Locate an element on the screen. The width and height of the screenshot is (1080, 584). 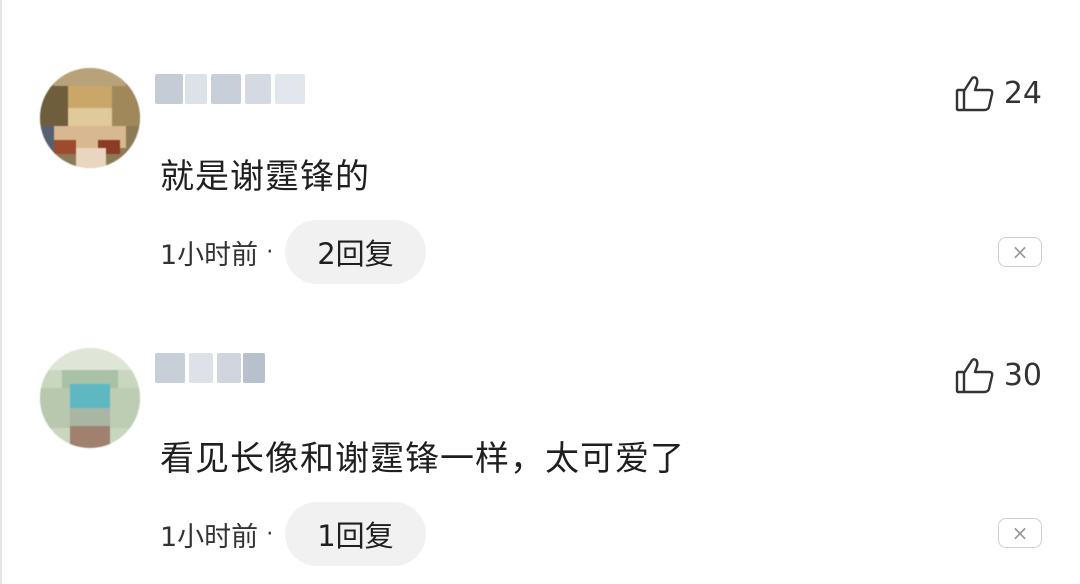
comment-text: 就是谢霆锋的 is located at coordinates (265, 177).